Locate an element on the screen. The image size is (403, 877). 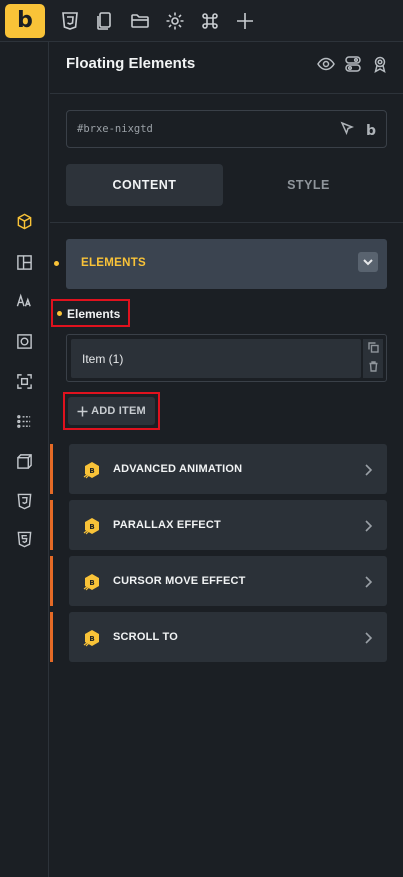
section-label: SCROLL TO is located at coordinates (145, 637).